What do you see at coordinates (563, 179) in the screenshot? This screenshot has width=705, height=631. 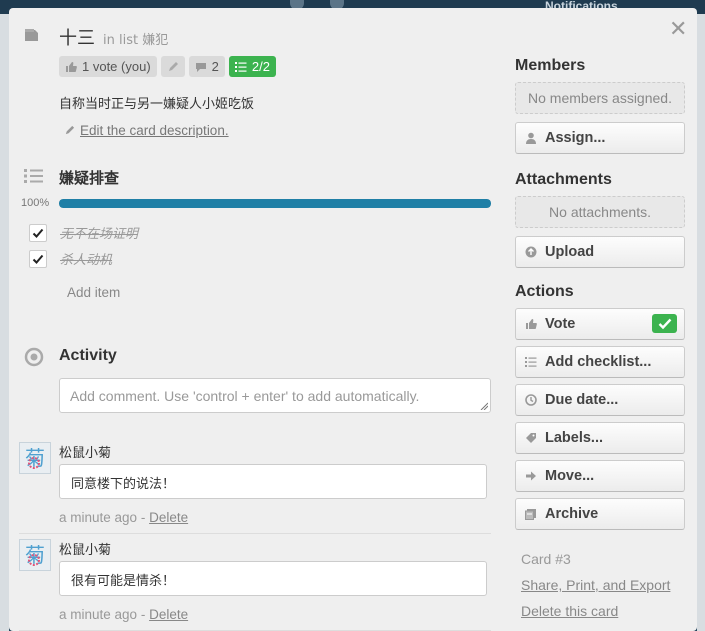 I see `attachments-heading: Attachments` at bounding box center [563, 179].